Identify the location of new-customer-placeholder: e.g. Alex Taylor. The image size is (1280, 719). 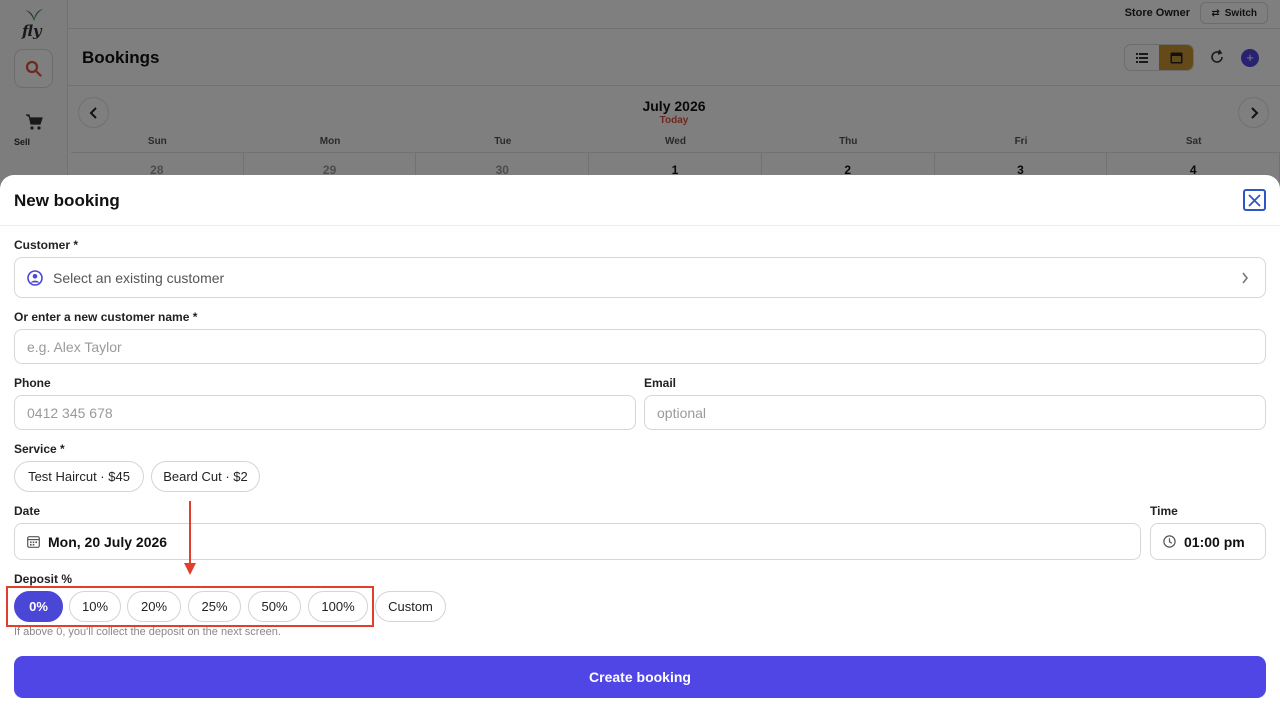
(74, 346).